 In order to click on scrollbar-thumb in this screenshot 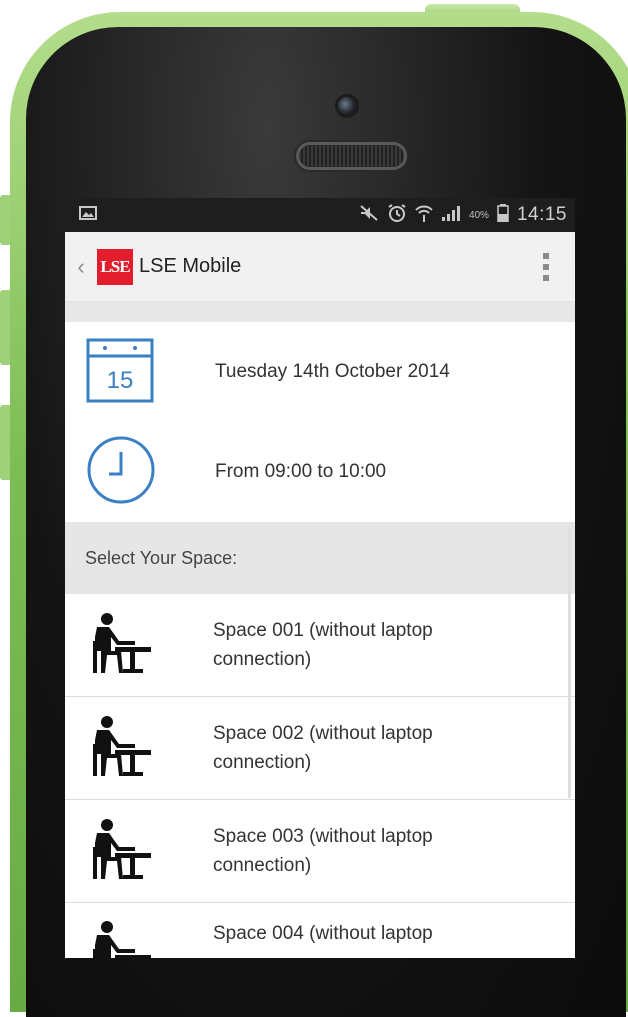, I will do `click(569, 663)`.